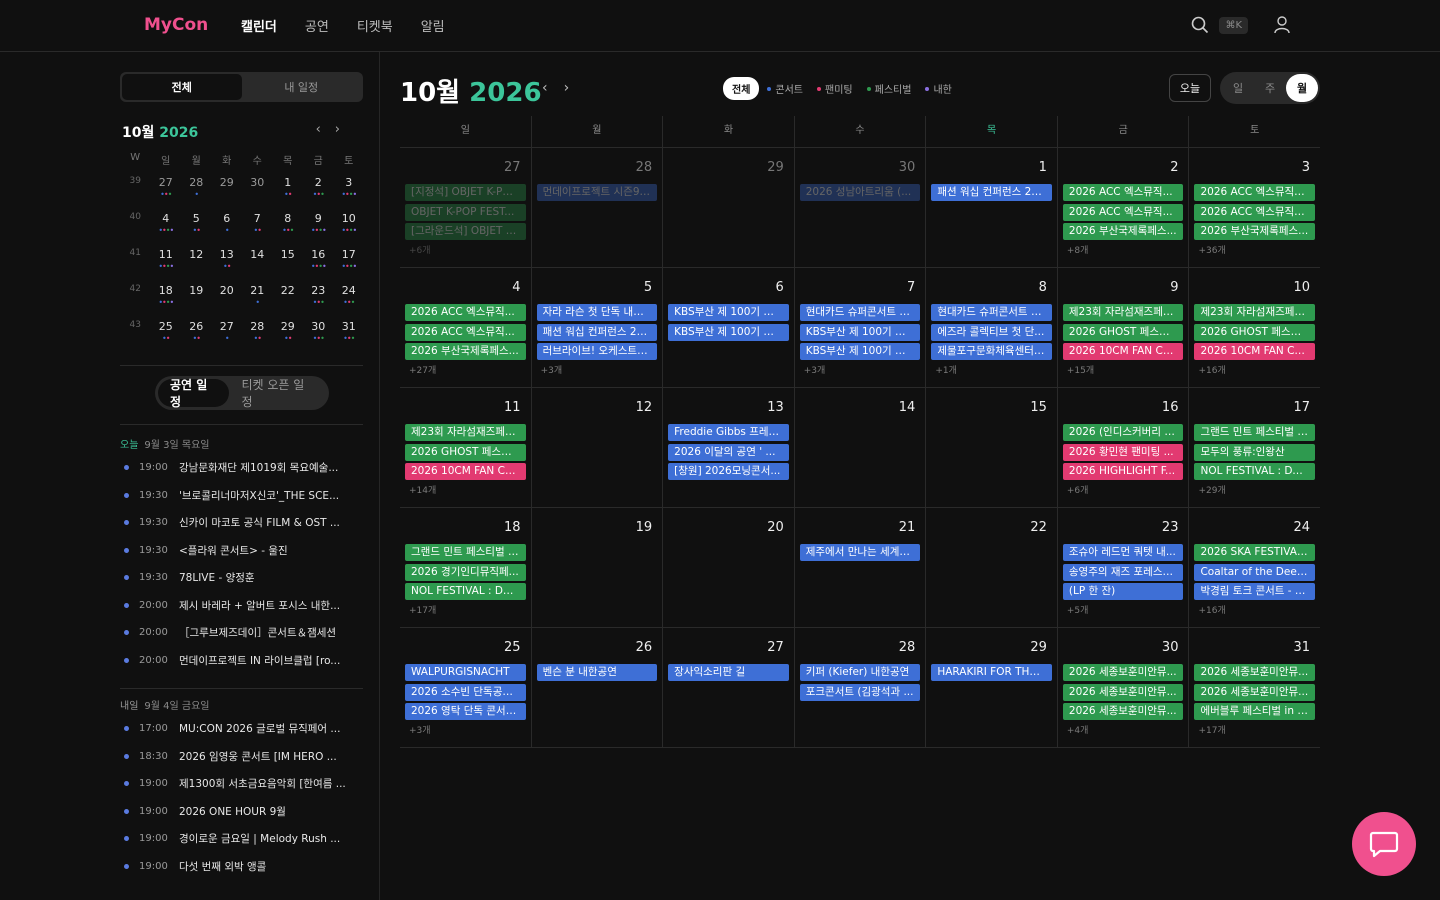 The image size is (1440, 900). Describe the element at coordinates (166, 194) in the screenshot. I see `mini-day: 27 •••` at that location.